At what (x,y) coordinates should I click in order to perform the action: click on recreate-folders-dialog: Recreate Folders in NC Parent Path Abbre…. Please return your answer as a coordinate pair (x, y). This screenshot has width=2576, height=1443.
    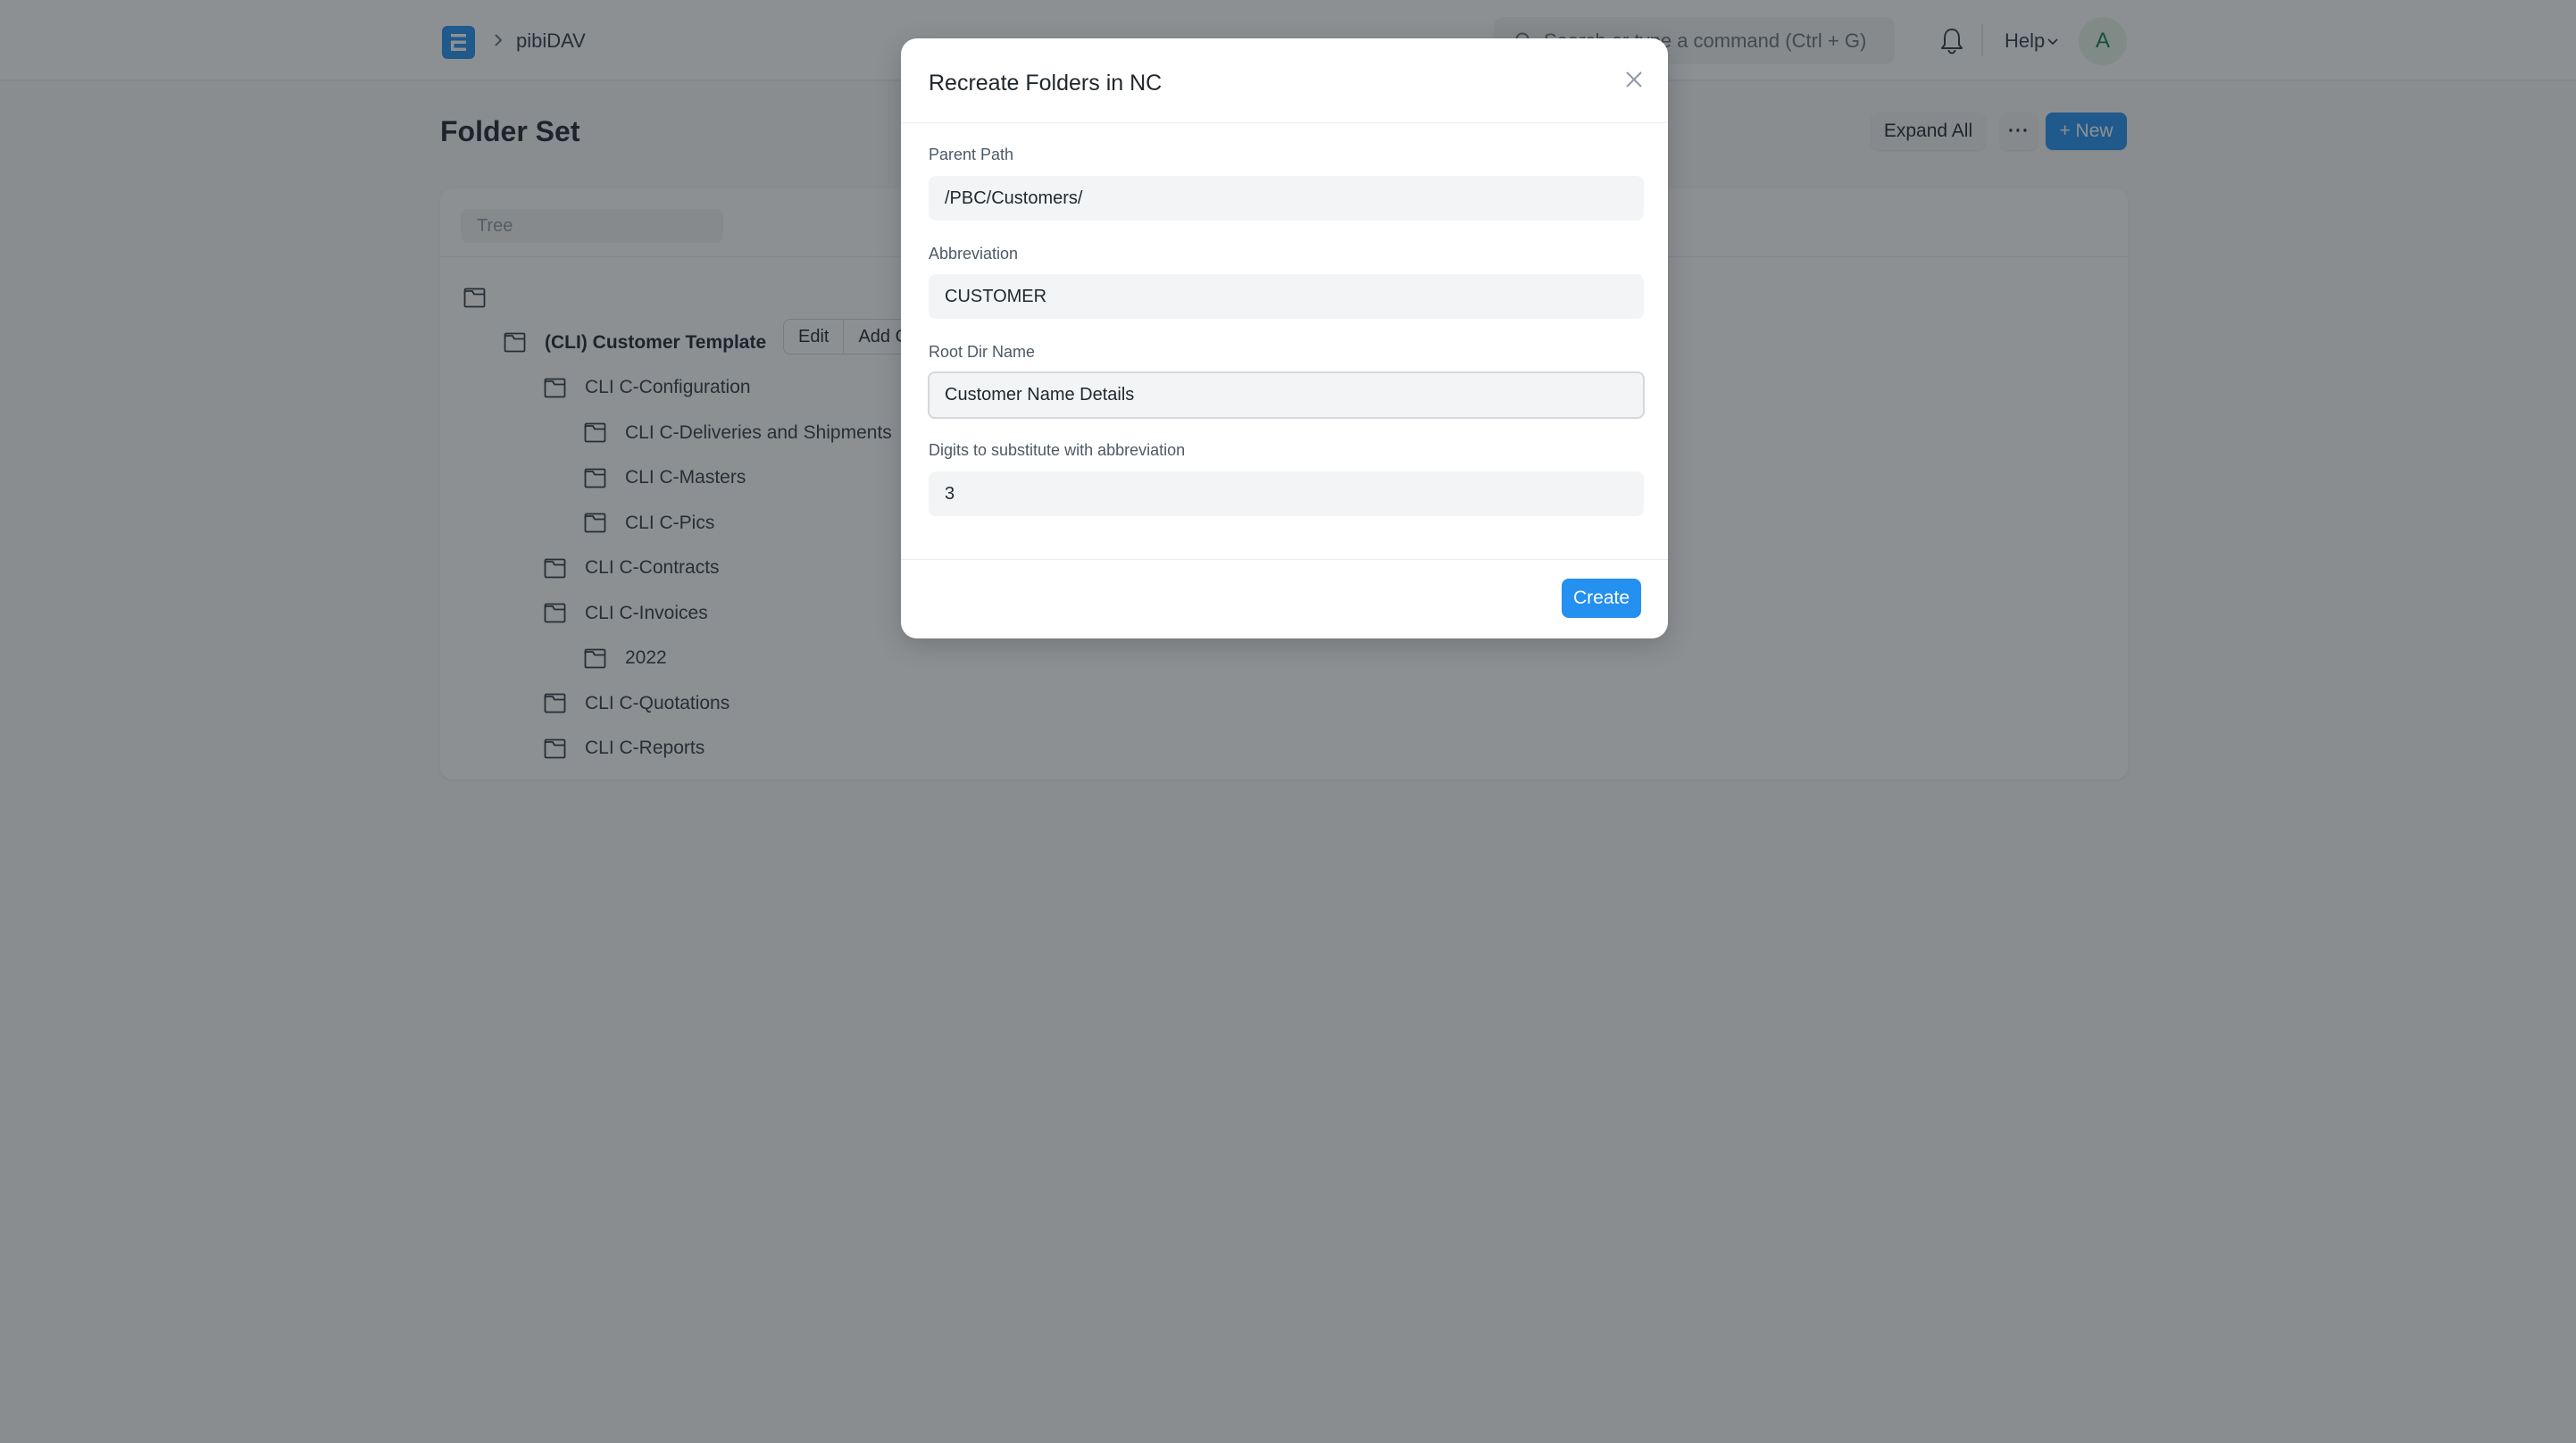
    Looking at the image, I should click on (1284, 338).